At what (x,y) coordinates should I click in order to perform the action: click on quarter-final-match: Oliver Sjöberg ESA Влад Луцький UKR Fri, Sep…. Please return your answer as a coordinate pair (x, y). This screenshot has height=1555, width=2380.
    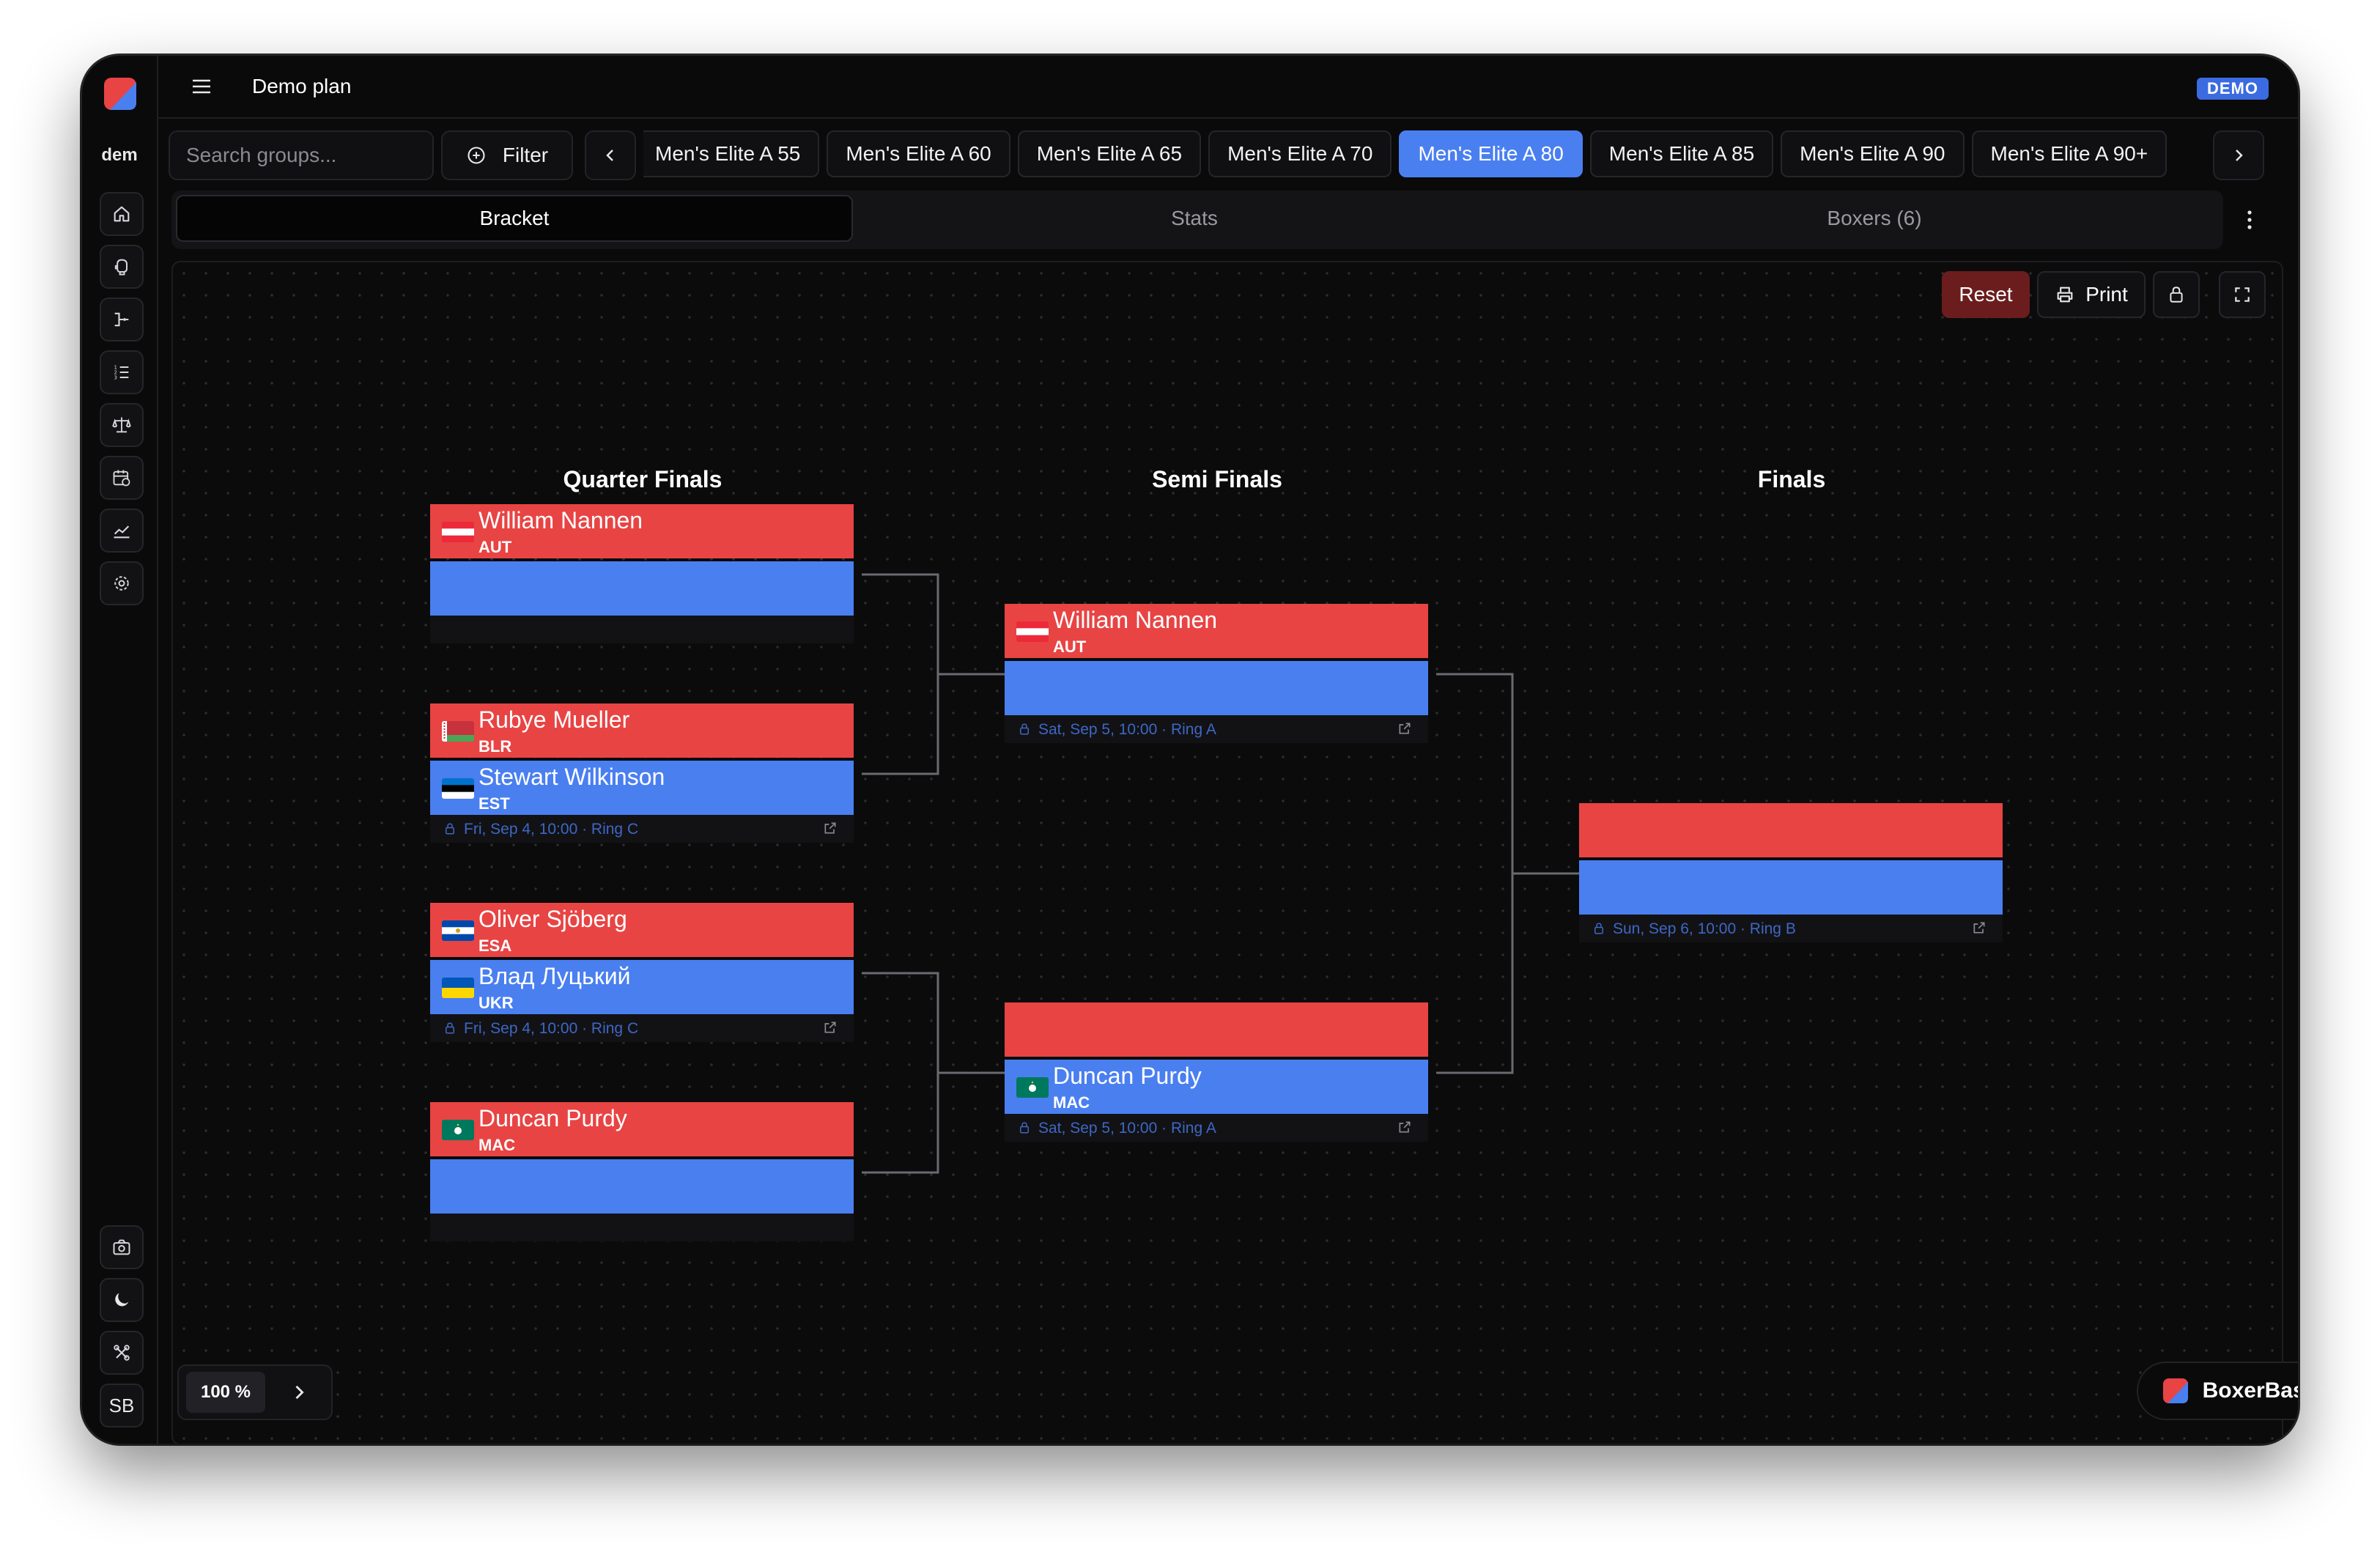
    Looking at the image, I should click on (642, 972).